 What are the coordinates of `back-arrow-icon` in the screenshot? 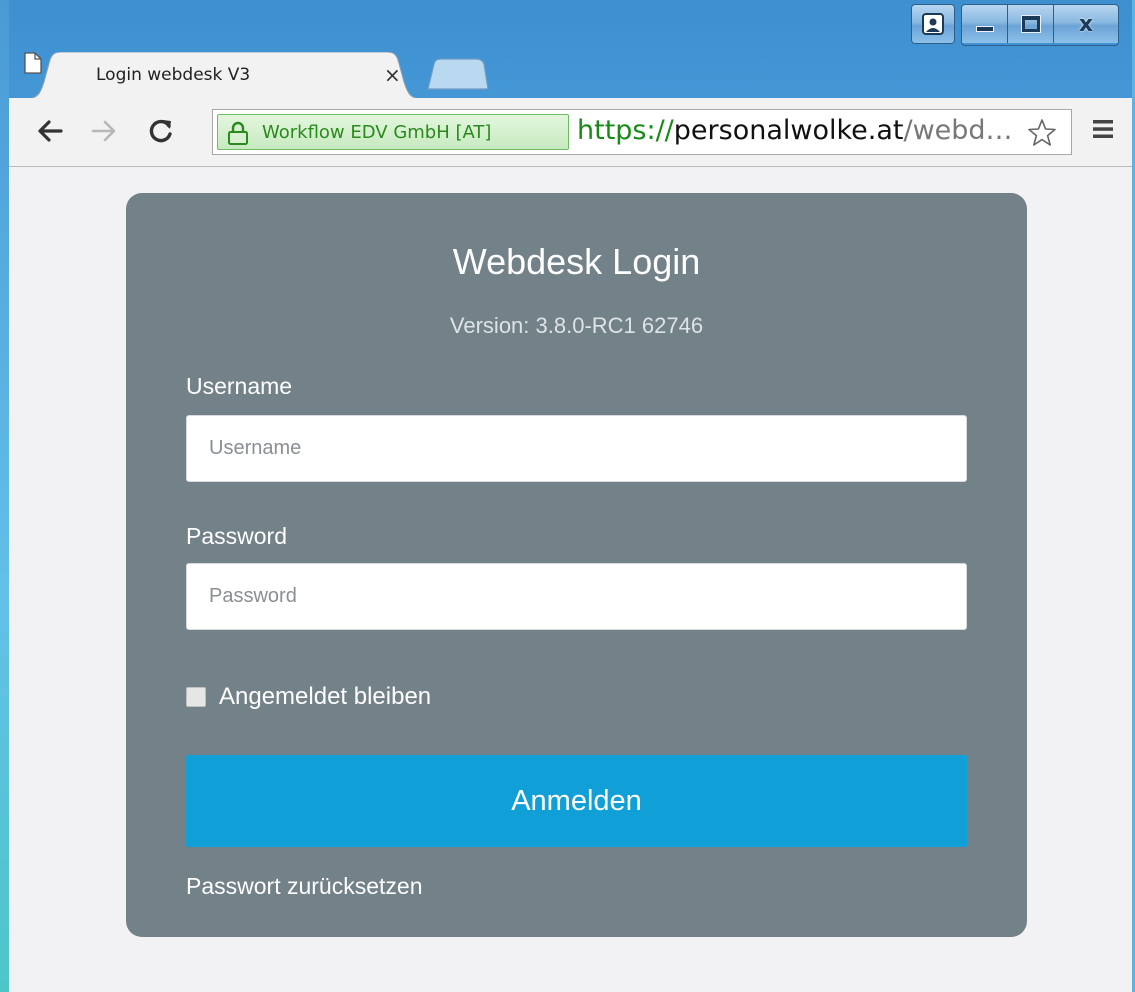 It's located at (50, 131).